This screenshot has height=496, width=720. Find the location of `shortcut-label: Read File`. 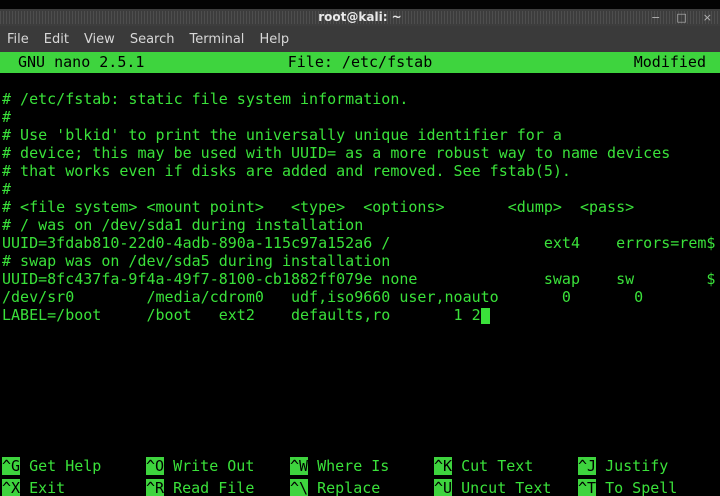

shortcut-label: Read File is located at coordinates (209, 487).